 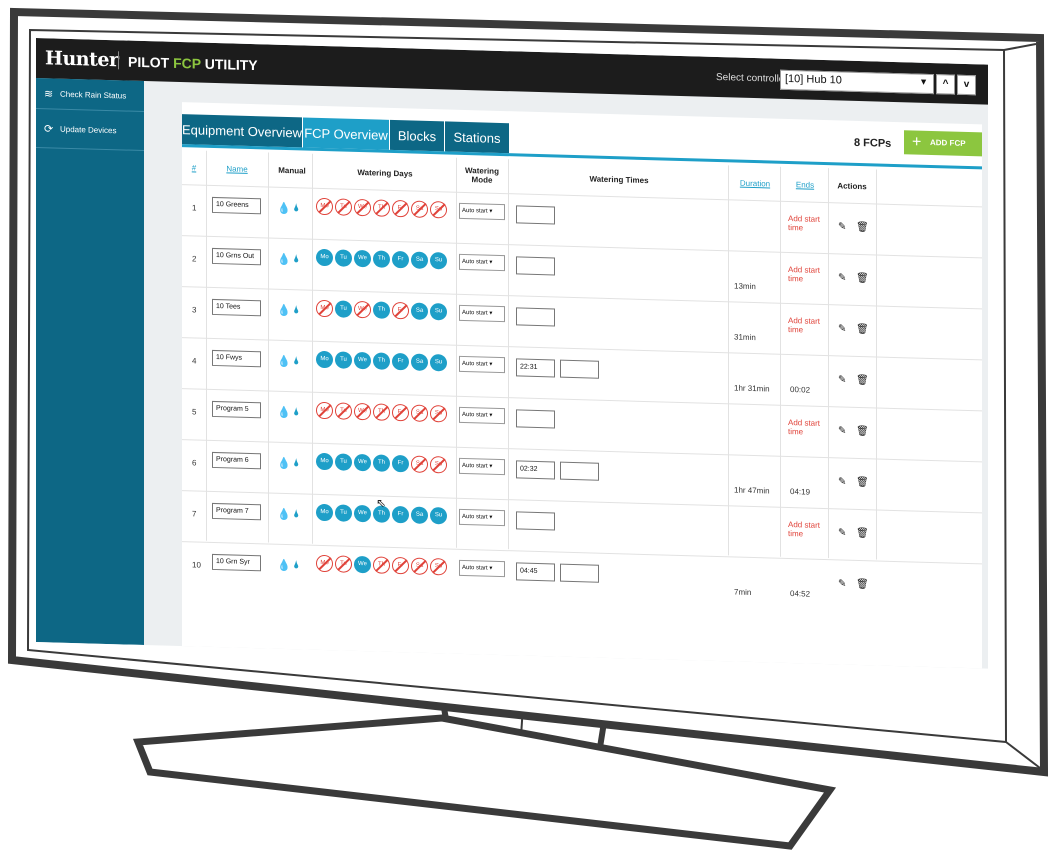 I want to click on fcp-name-input: 10 Tees, so click(x=236, y=307).